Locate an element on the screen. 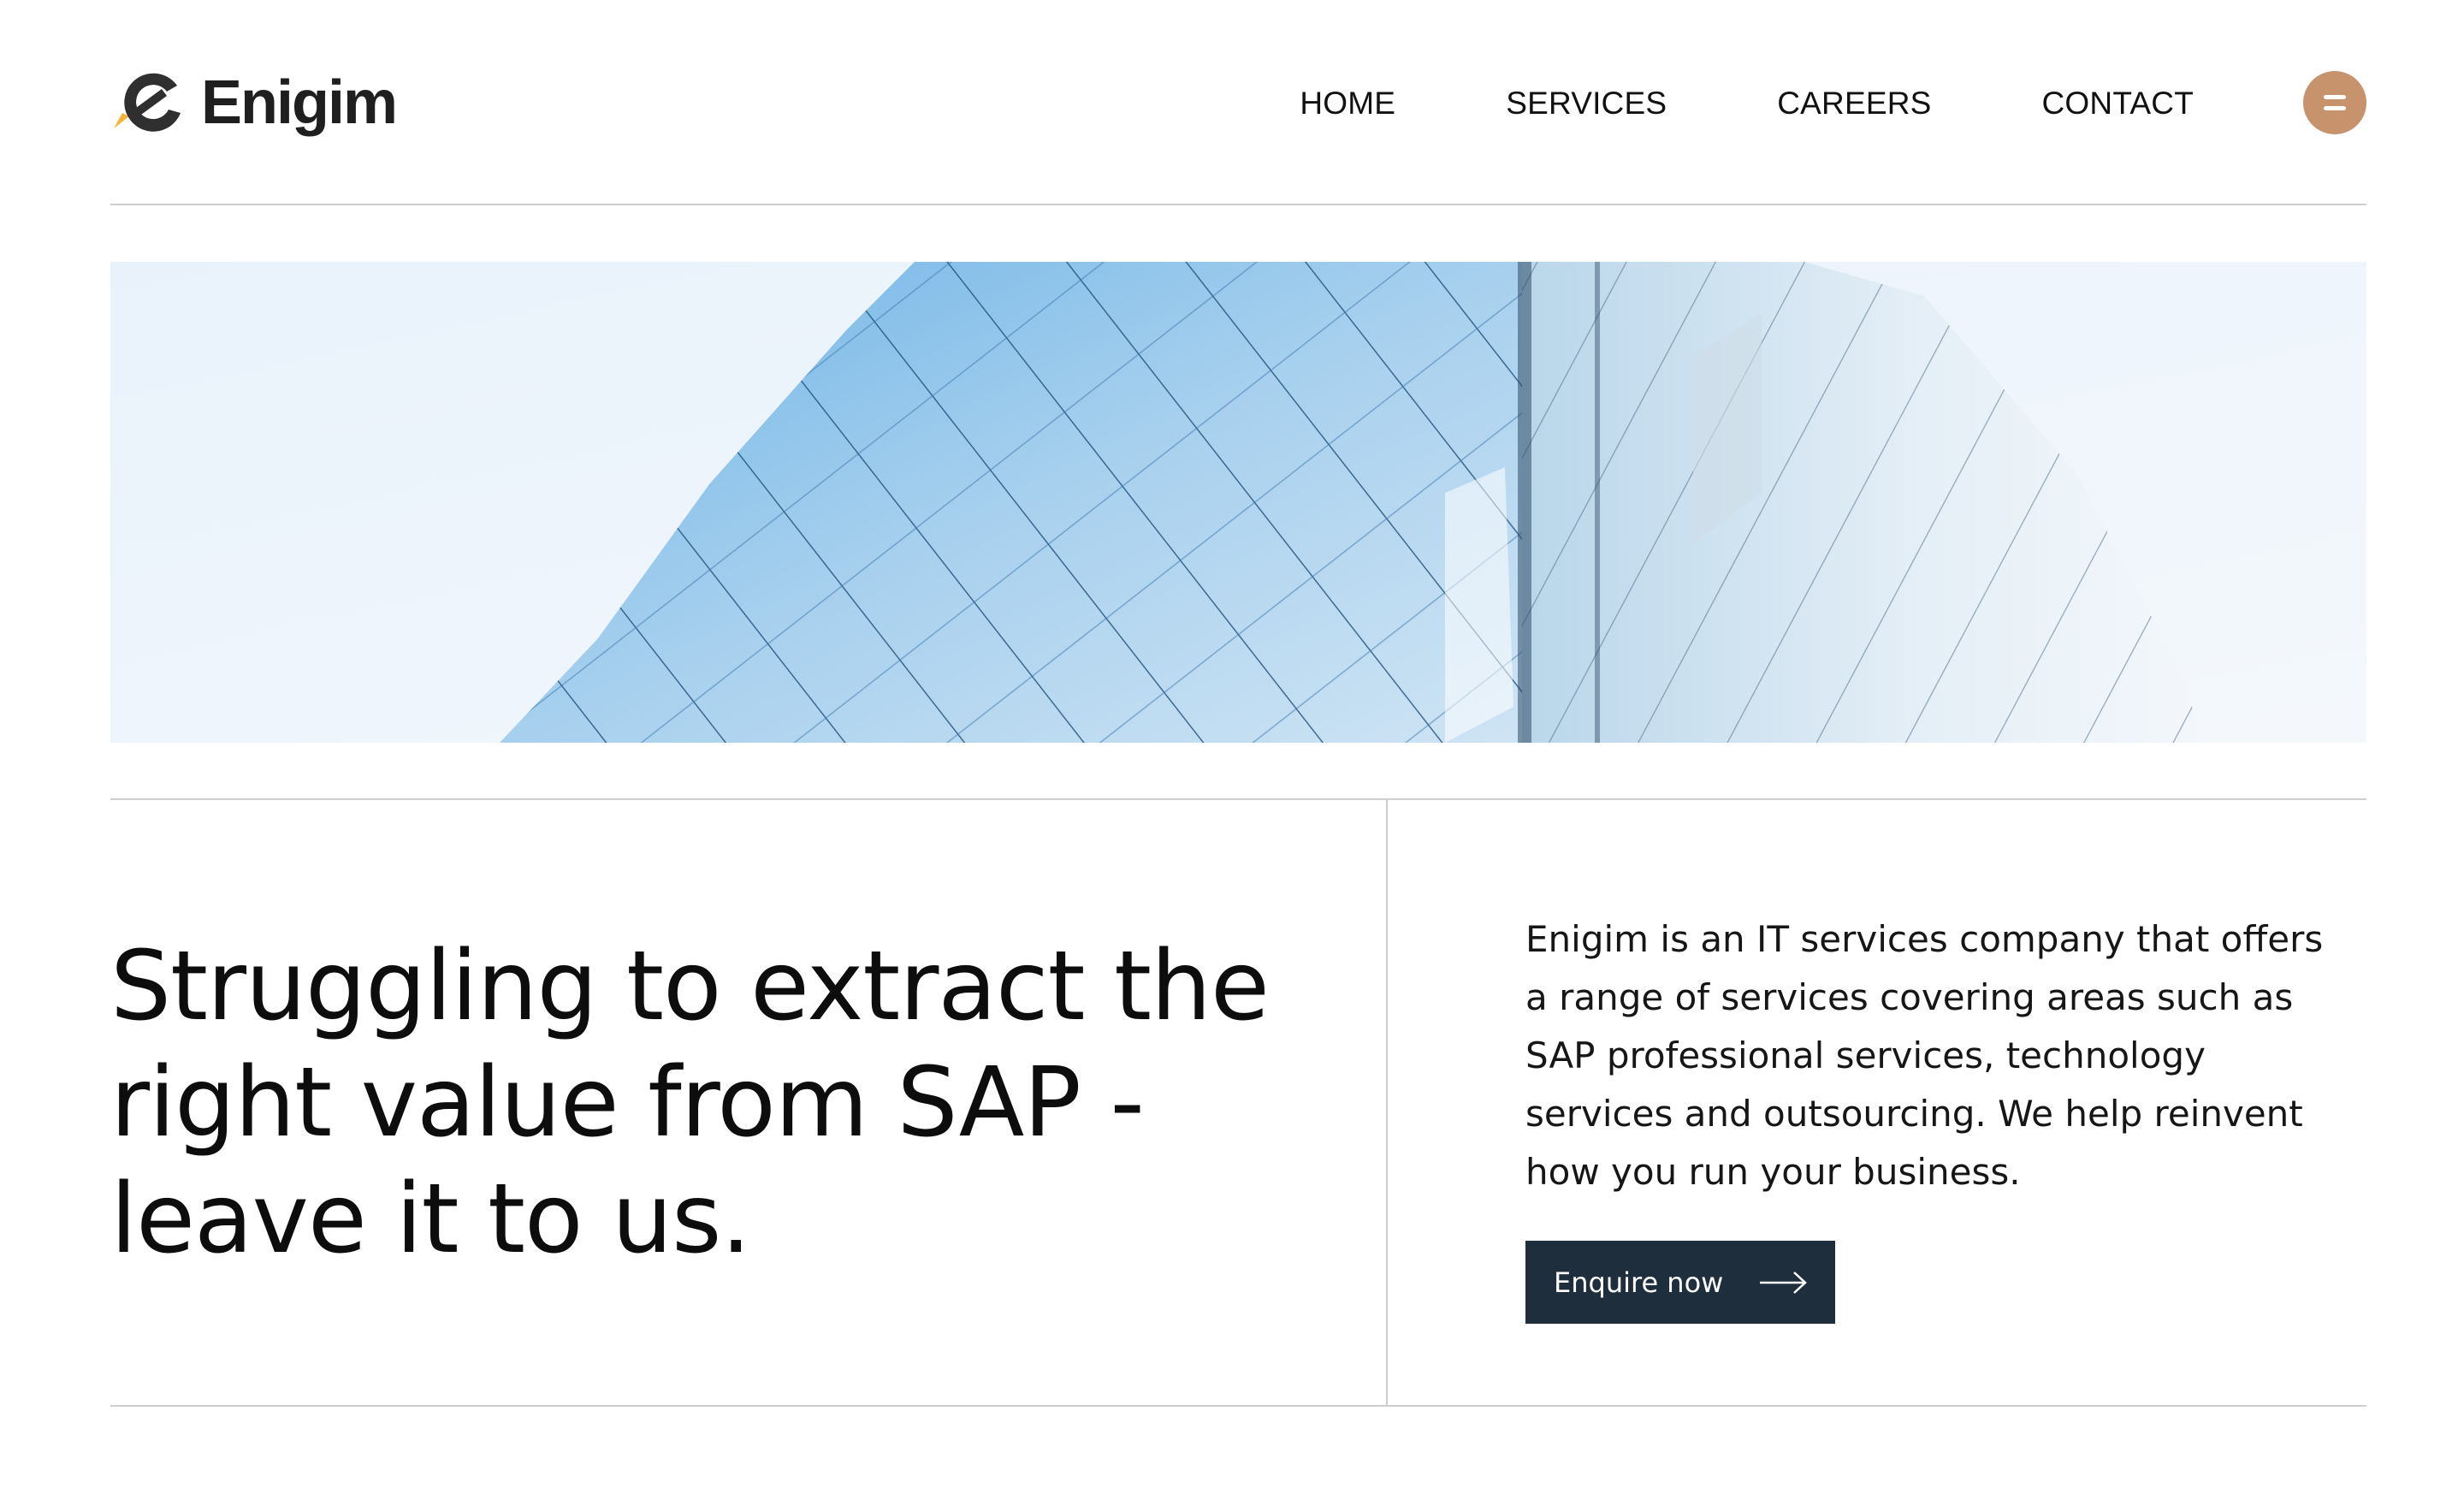 Image resolution: width=2464 pixels, height=1494 pixels. footer-divider is located at coordinates (1238, 1406).